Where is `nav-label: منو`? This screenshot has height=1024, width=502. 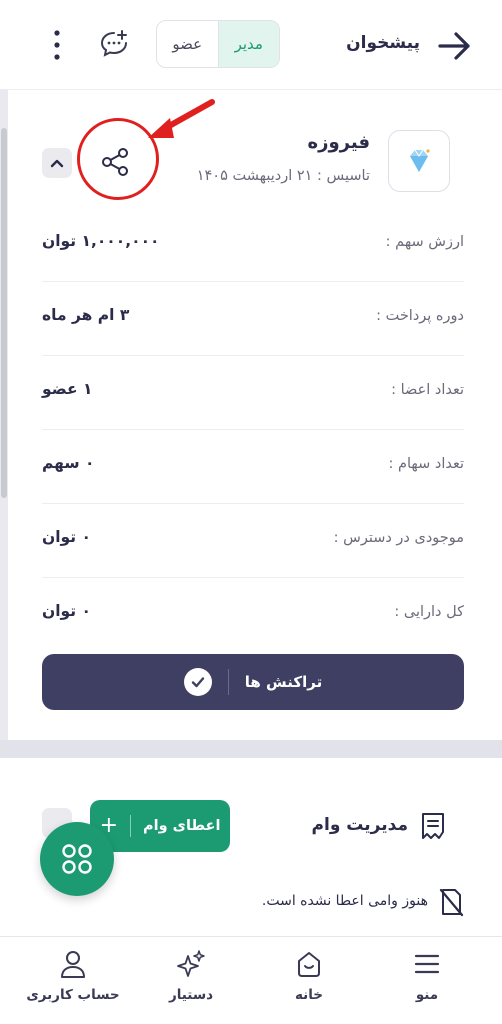 nav-label: منو is located at coordinates (427, 995).